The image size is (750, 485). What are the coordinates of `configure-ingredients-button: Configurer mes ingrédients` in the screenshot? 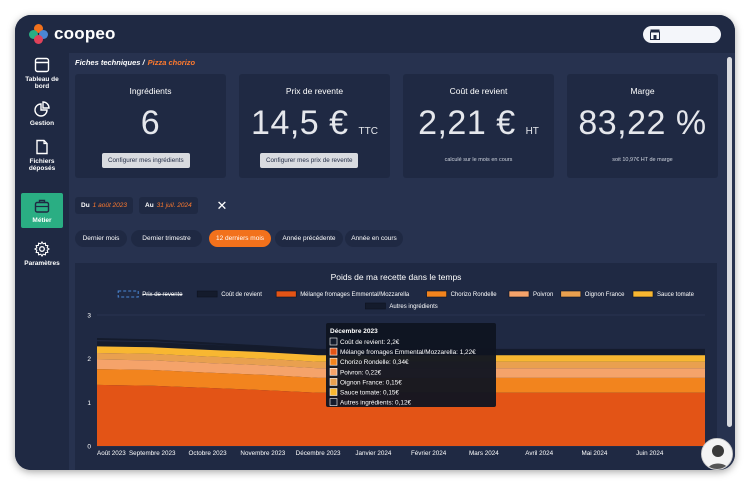 It's located at (146, 160).